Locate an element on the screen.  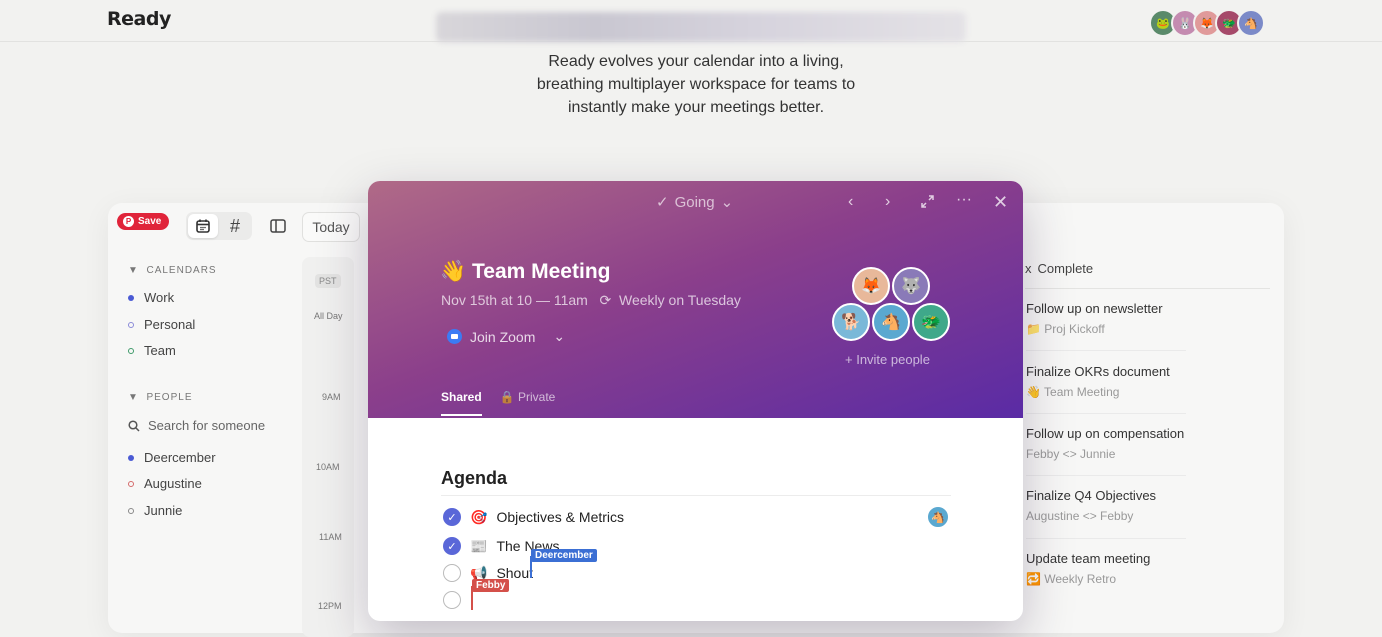
blurred-hero-image is located at coordinates (701, 27).